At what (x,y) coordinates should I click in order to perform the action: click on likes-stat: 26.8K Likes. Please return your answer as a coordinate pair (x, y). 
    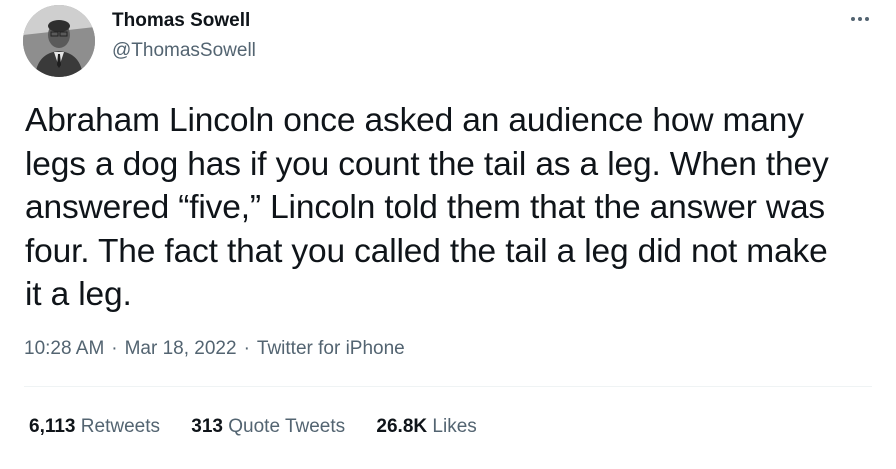
    Looking at the image, I should click on (426, 427).